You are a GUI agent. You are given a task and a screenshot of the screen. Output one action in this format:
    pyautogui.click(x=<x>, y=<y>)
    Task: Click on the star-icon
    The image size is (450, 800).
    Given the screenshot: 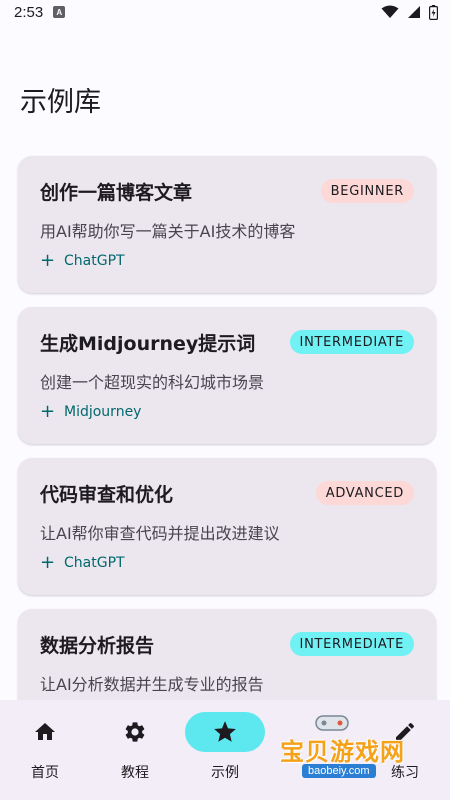 What is the action you would take?
    pyautogui.click(x=225, y=731)
    